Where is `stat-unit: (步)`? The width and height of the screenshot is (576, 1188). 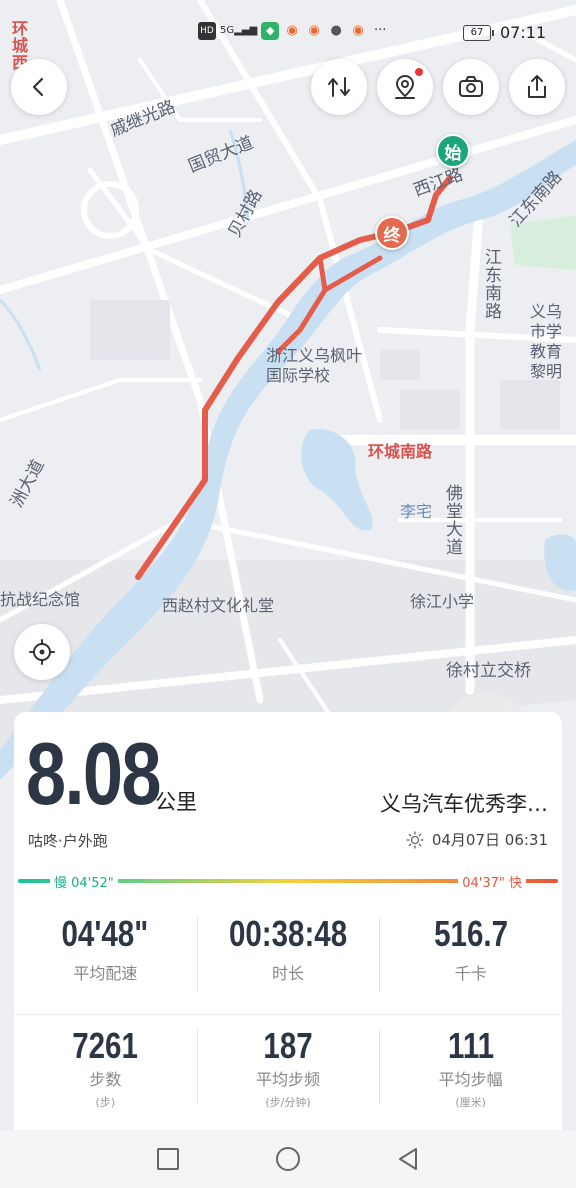
stat-unit: (步) is located at coordinates (105, 1102).